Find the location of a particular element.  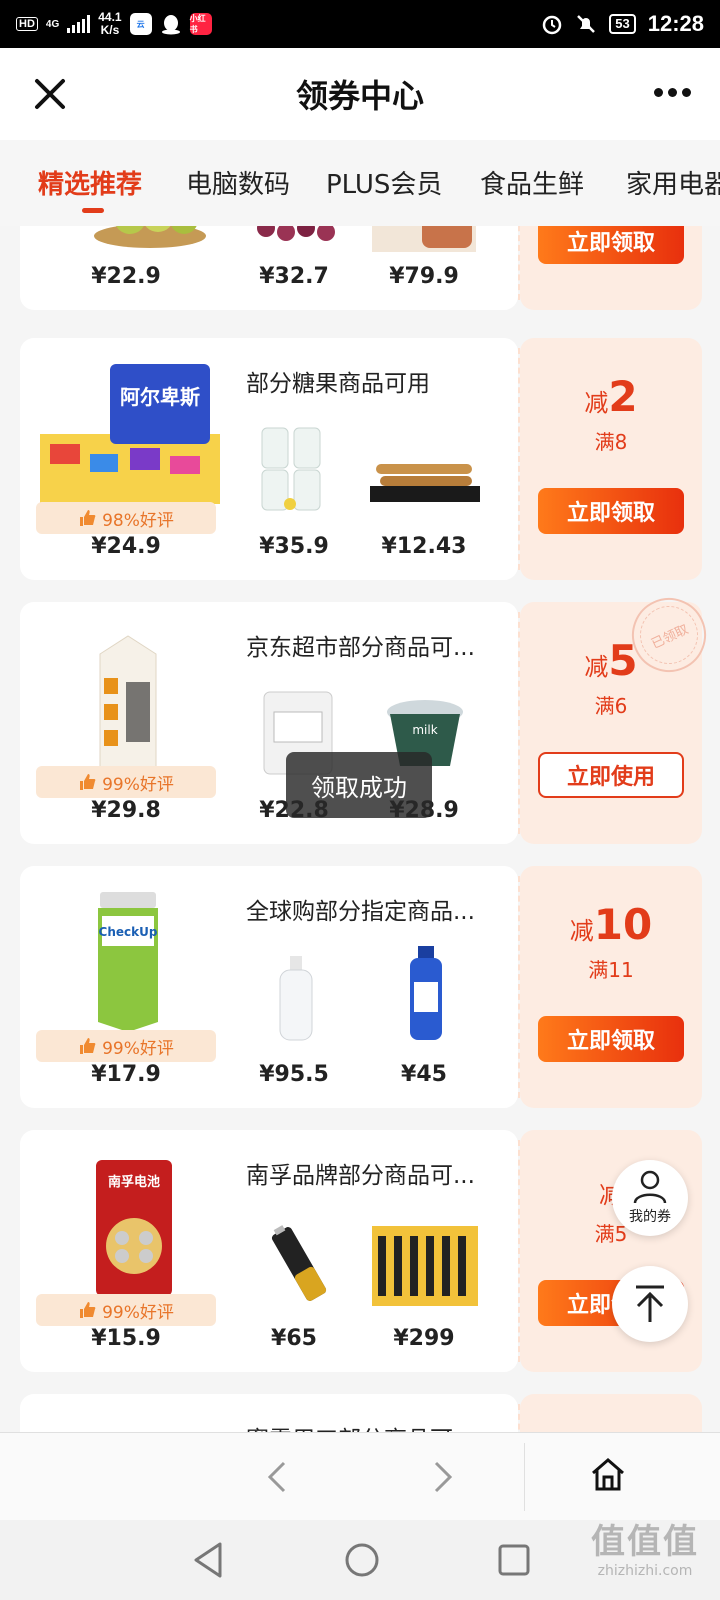

min-spend: 满11 is located at coordinates (611, 970).